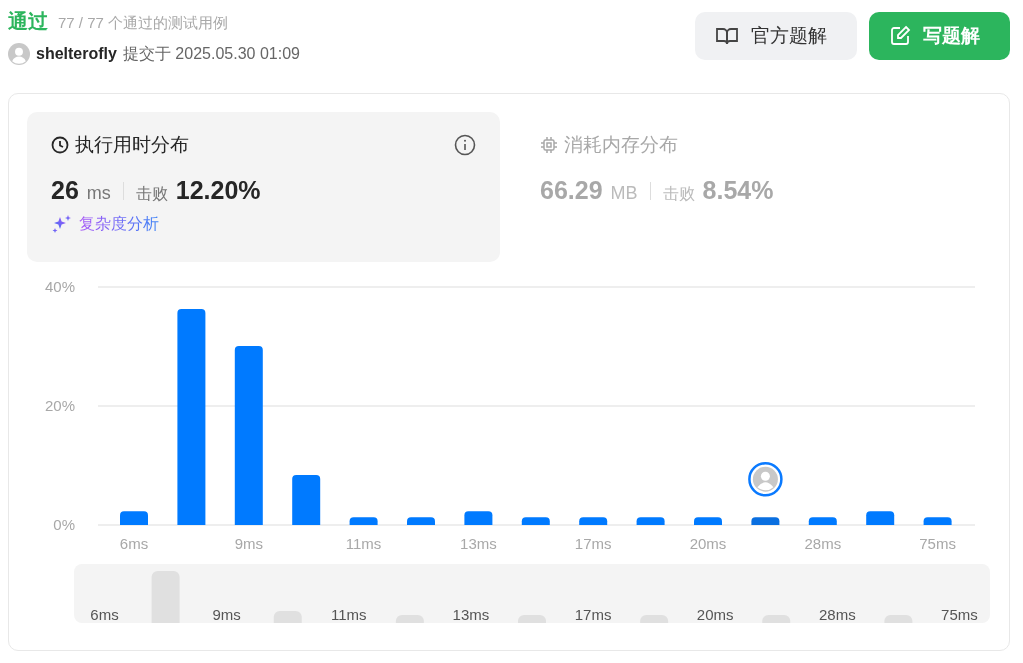 The height and width of the screenshot is (663, 1023). I want to click on x-axis-label: 75ms, so click(937, 543).